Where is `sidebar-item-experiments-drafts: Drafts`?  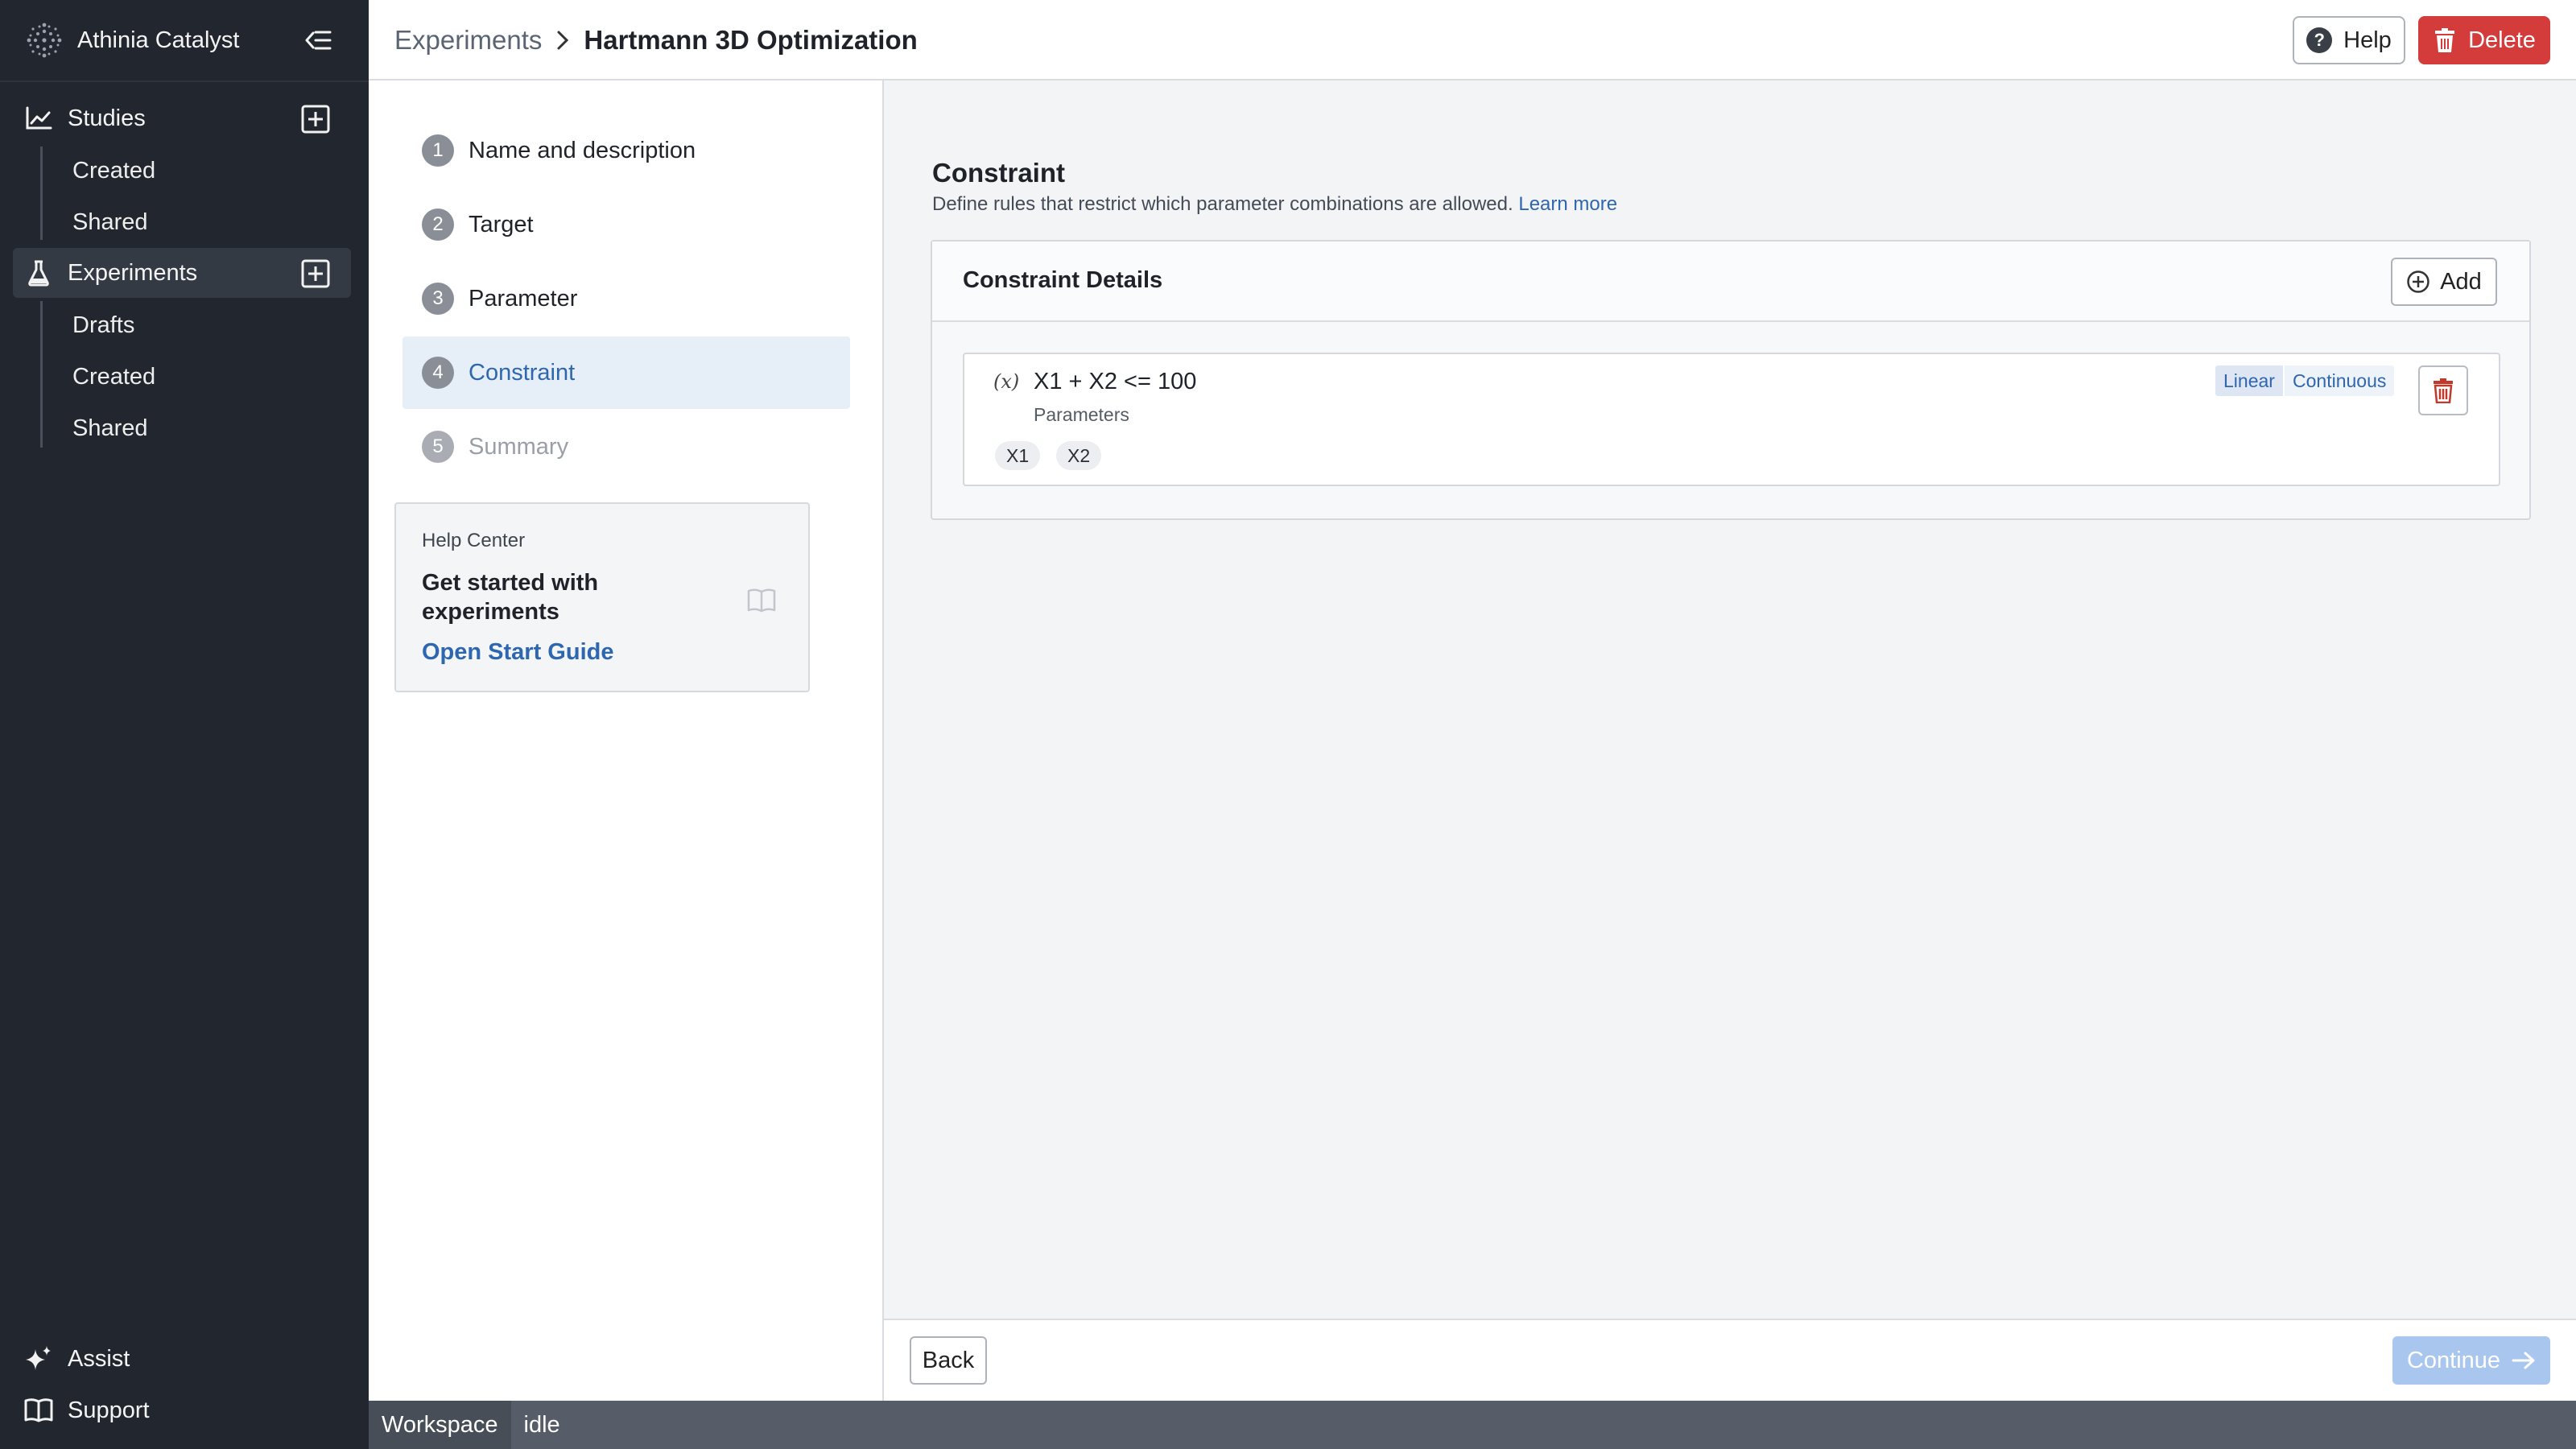
sidebar-item-experiments-drafts: Drafts is located at coordinates (201, 325).